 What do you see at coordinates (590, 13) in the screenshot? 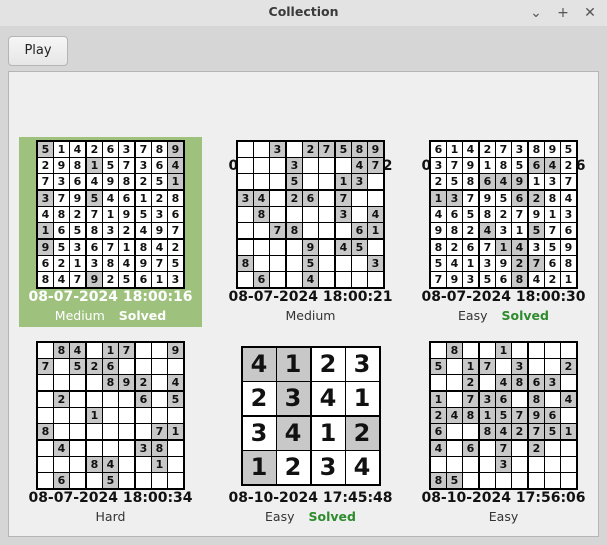
I see `close-icon: ✕` at bounding box center [590, 13].